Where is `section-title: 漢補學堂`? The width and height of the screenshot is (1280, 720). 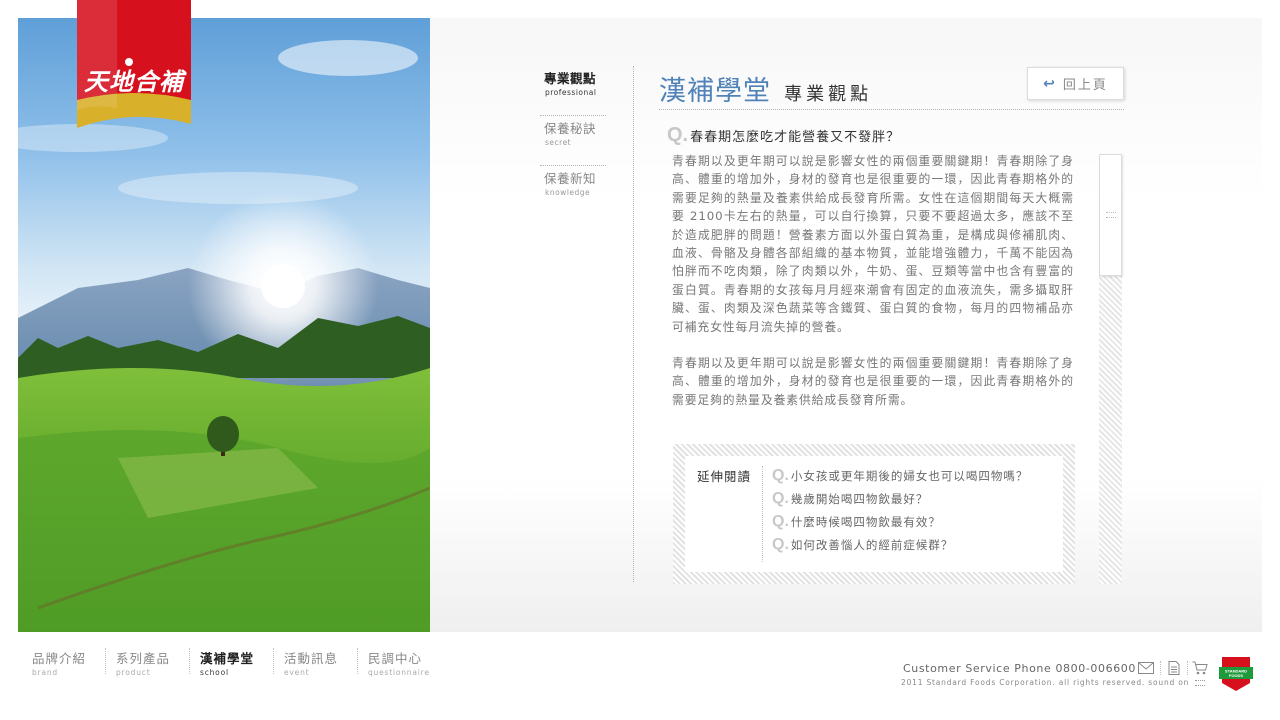 section-title: 漢補學堂 is located at coordinates (715, 91).